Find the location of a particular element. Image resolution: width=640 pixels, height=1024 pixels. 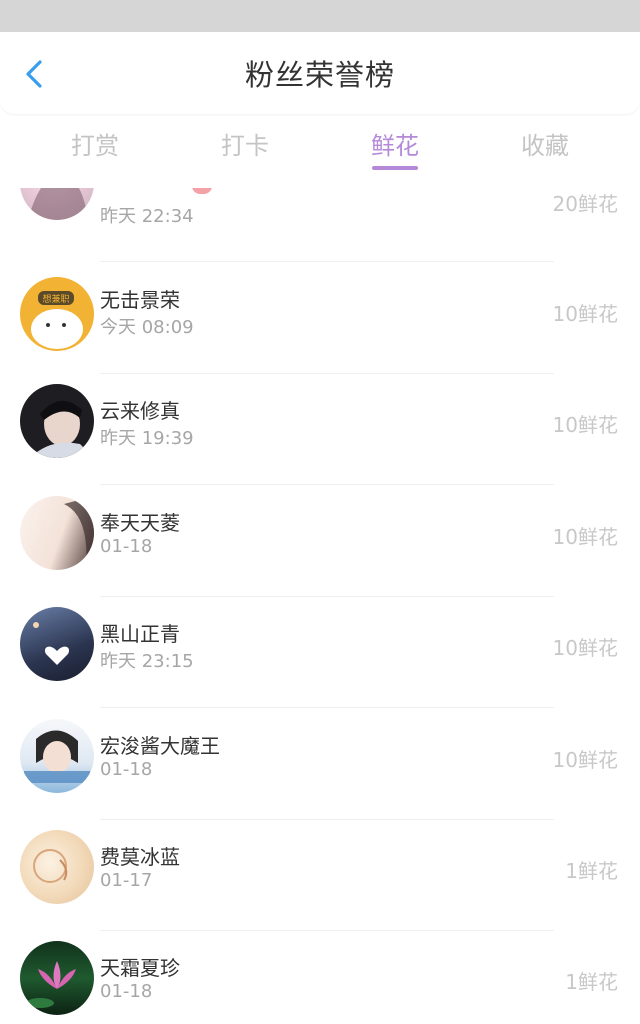

page-title: 粉丝荣誉榜 is located at coordinates (319, 75).